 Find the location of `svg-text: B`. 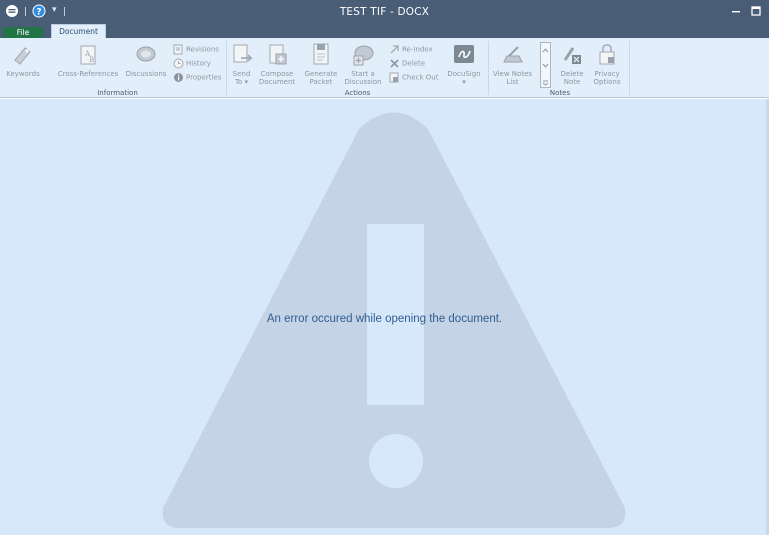

svg-text: B is located at coordinates (91, 60).